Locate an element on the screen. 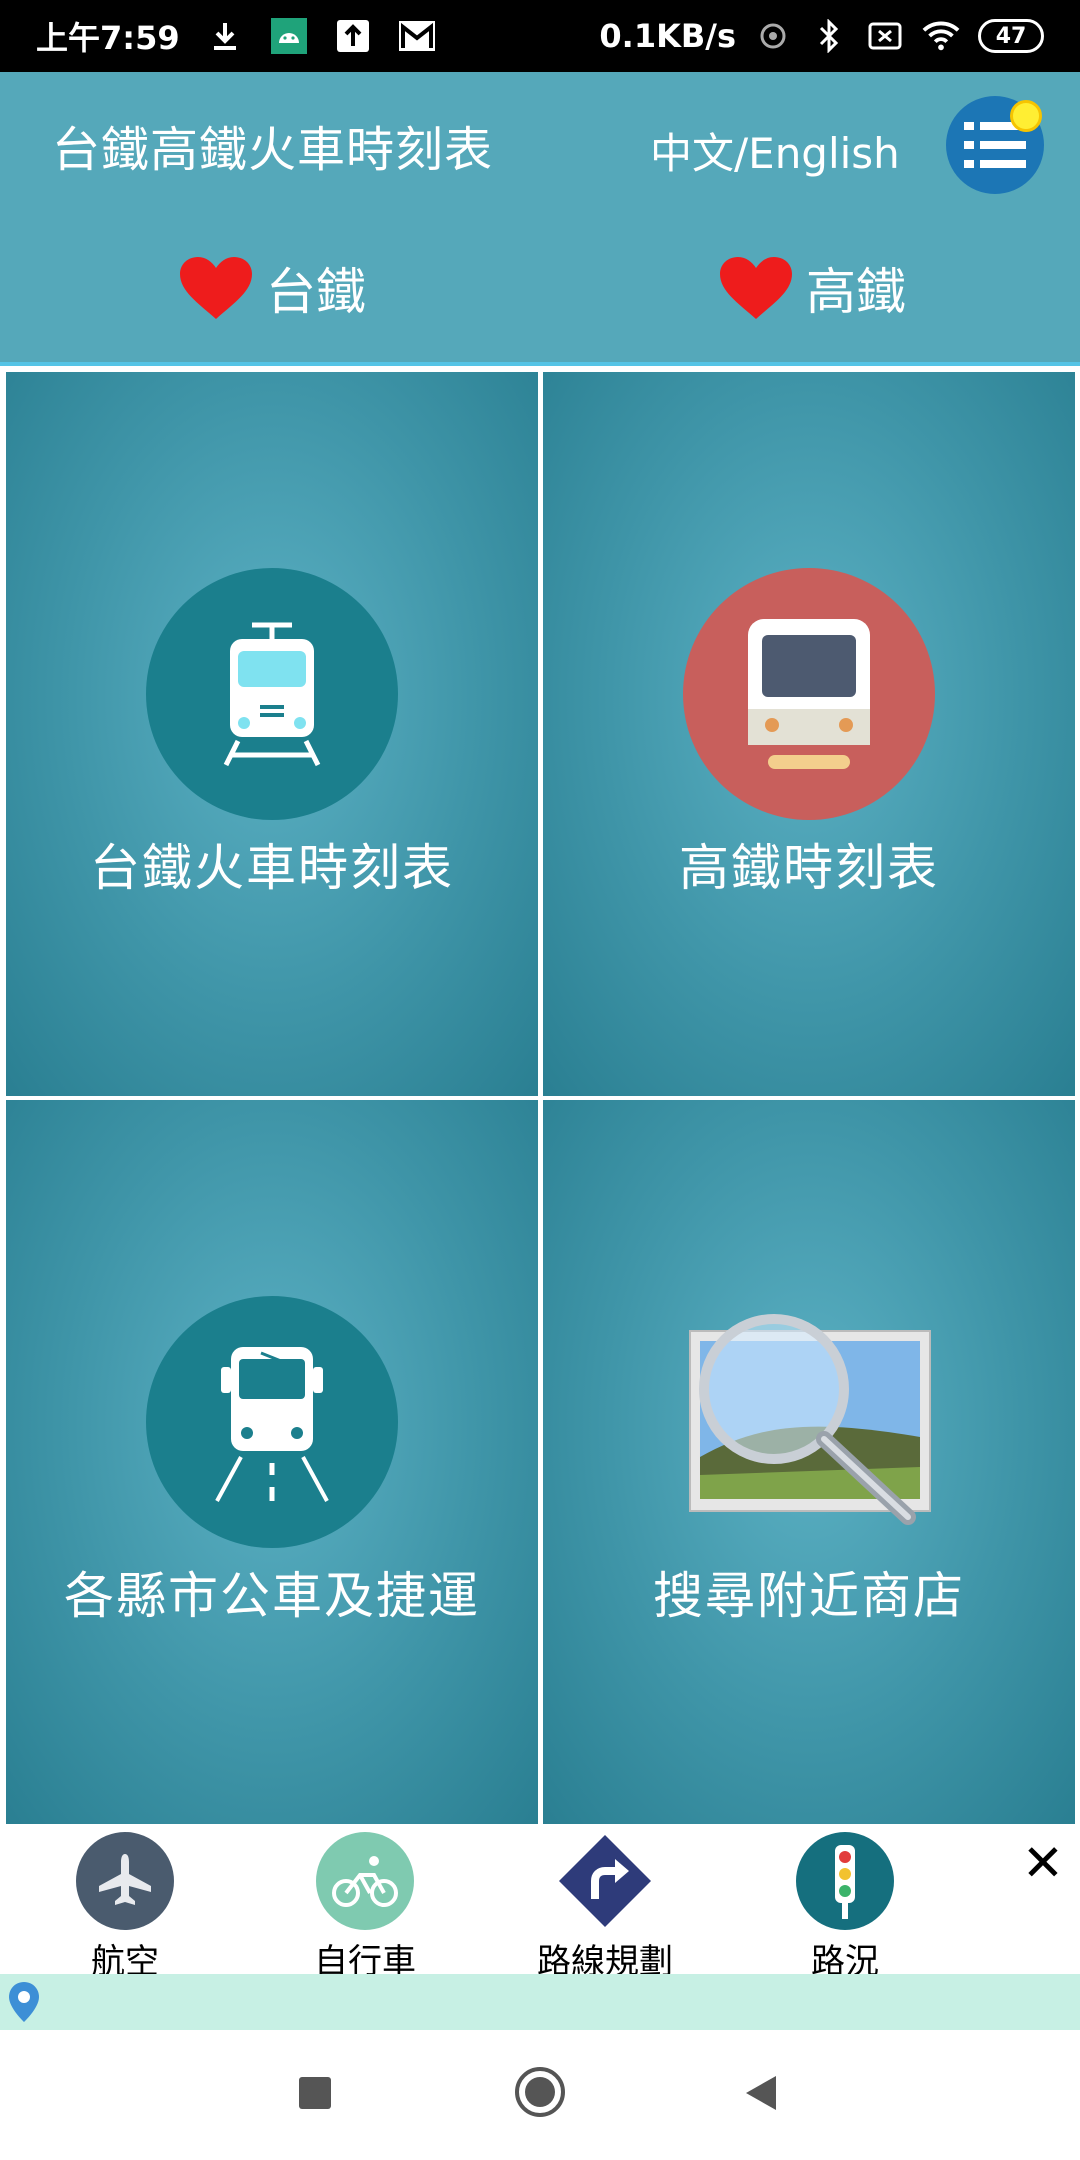 The width and height of the screenshot is (1080, 2160). sim-icon is located at coordinates (885, 36).